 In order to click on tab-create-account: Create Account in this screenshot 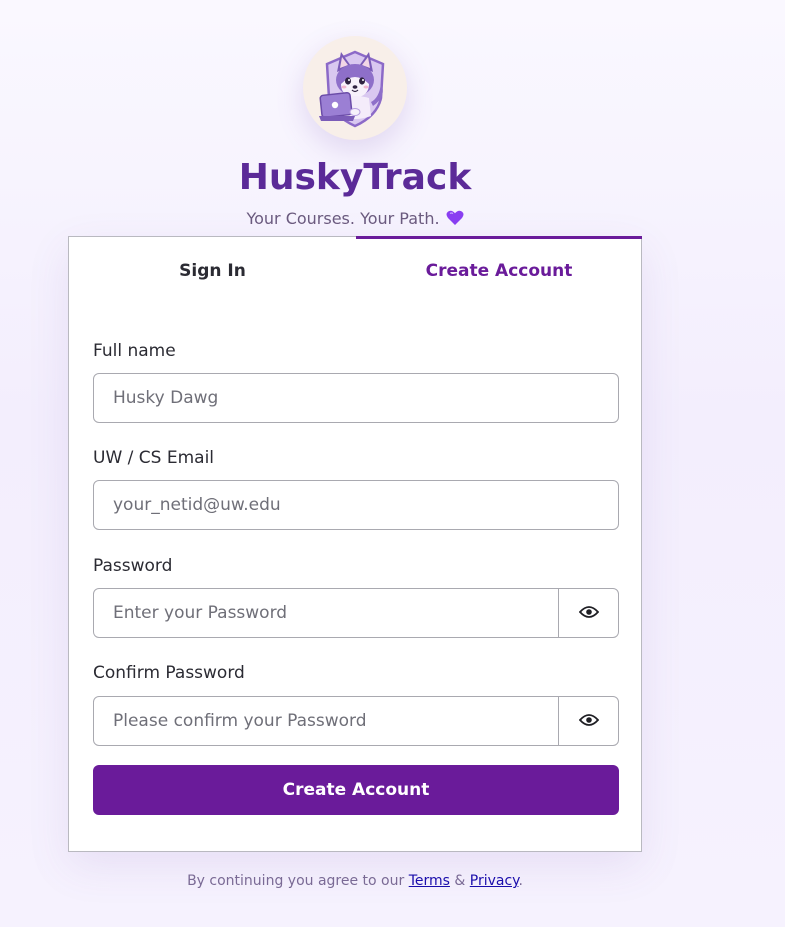, I will do `click(499, 267)`.